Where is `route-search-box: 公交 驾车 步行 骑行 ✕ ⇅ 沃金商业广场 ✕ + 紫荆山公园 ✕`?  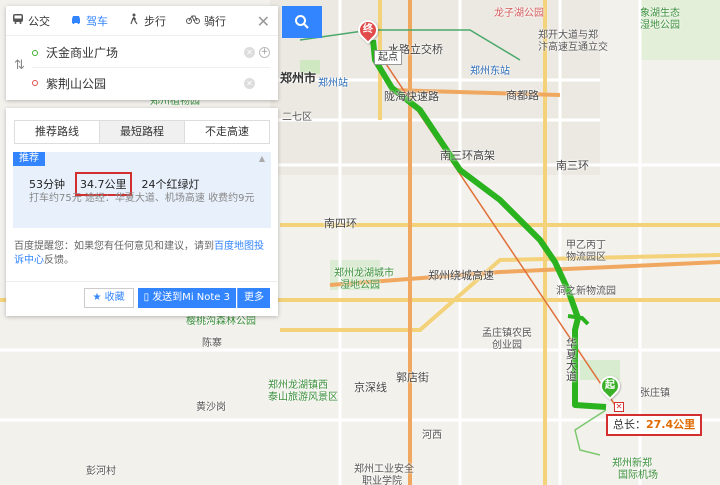
route-search-box: 公交 驾车 步行 骑行 ✕ ⇅ 沃金商业广场 ✕ + 紫荆山公园 ✕ is located at coordinates (142, 53).